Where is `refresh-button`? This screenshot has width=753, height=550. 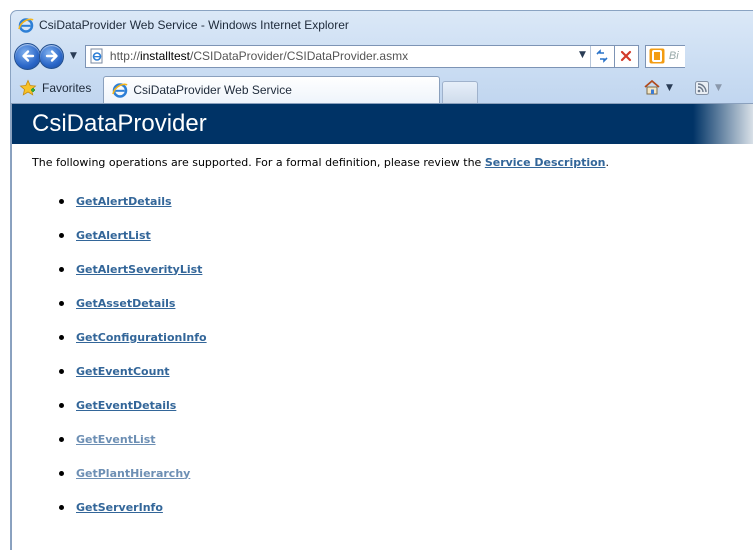
refresh-button is located at coordinates (601, 56).